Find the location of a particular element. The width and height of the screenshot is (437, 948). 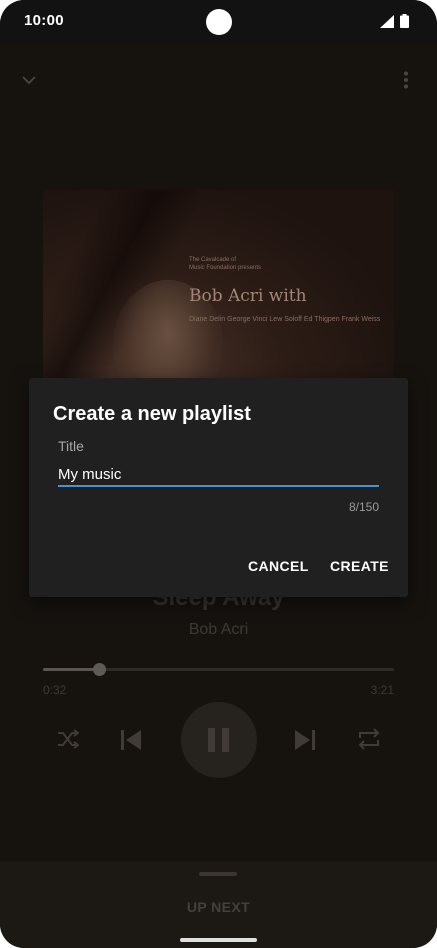

signal-icon is located at coordinates (387, 21).